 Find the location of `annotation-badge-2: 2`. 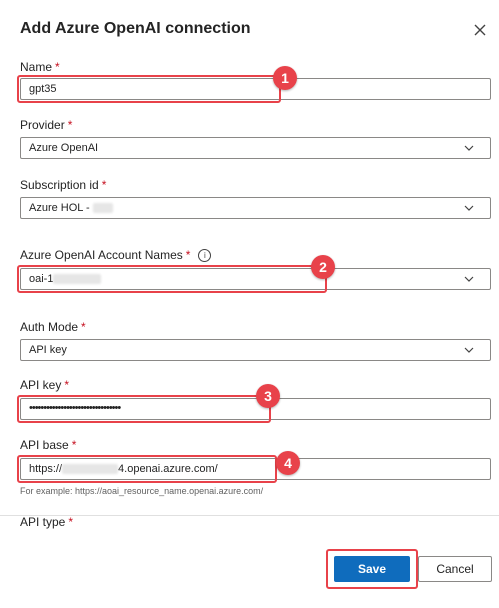

annotation-badge-2: 2 is located at coordinates (323, 267).